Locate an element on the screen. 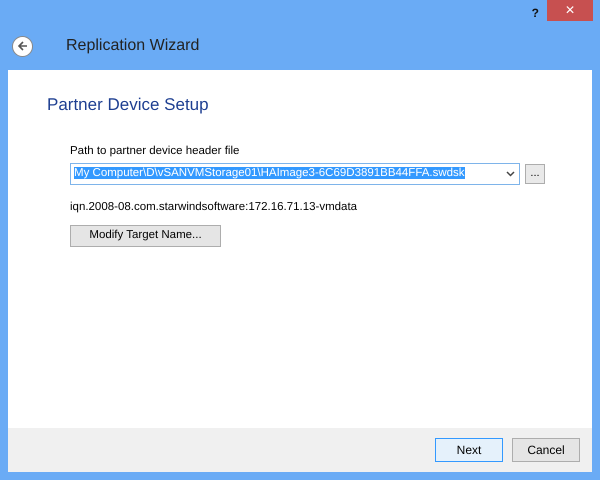  window-title: Replication Wizard is located at coordinates (133, 46).